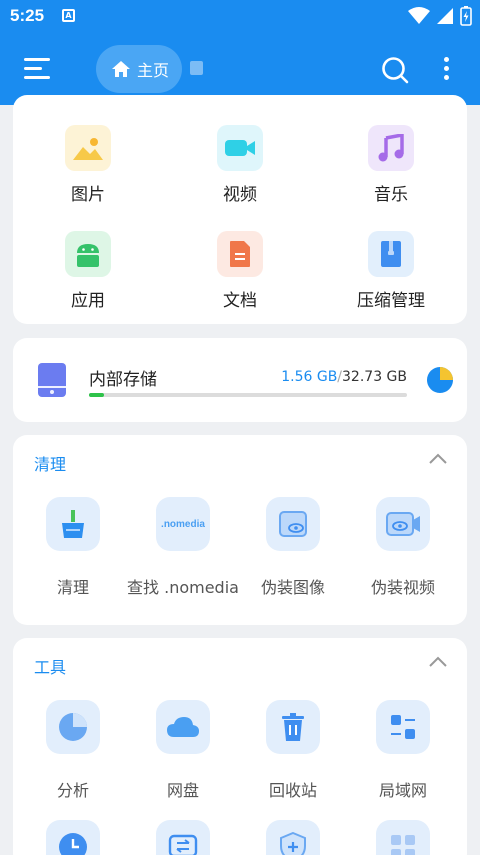 The height and width of the screenshot is (855, 480). Describe the element at coordinates (402, 587) in the screenshot. I see `clean-item-label: 伪装视频` at that location.